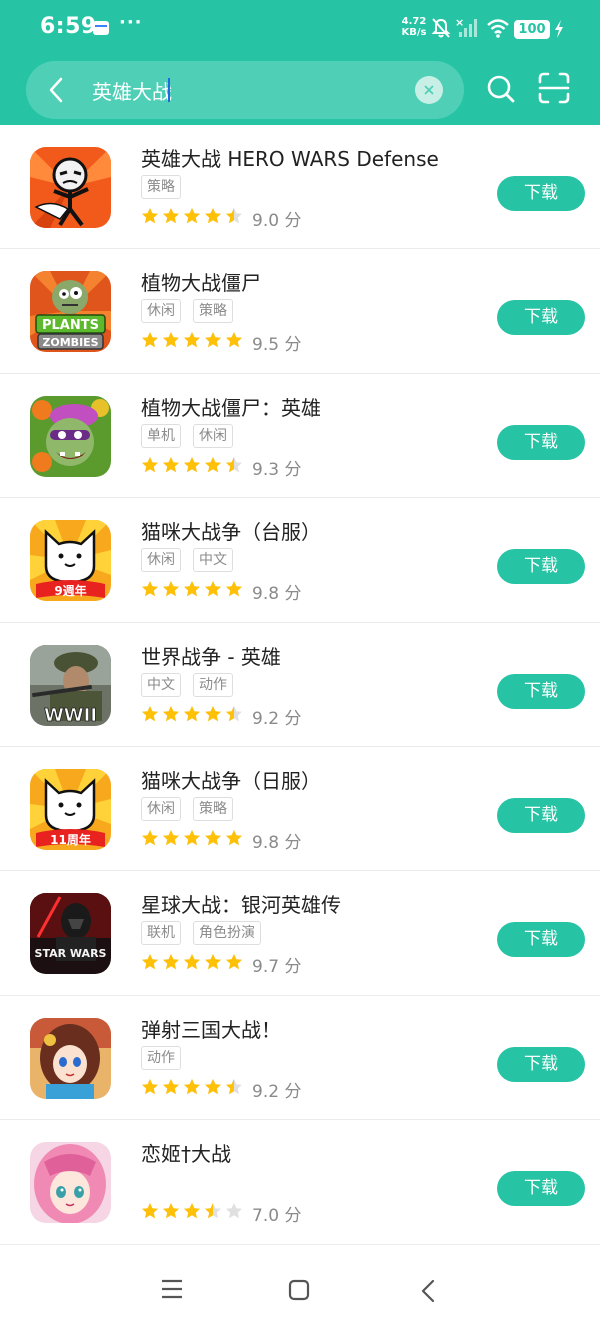 The image size is (600, 1333). What do you see at coordinates (277, 1216) in the screenshot?
I see `app-score: 7.0 分` at bounding box center [277, 1216].